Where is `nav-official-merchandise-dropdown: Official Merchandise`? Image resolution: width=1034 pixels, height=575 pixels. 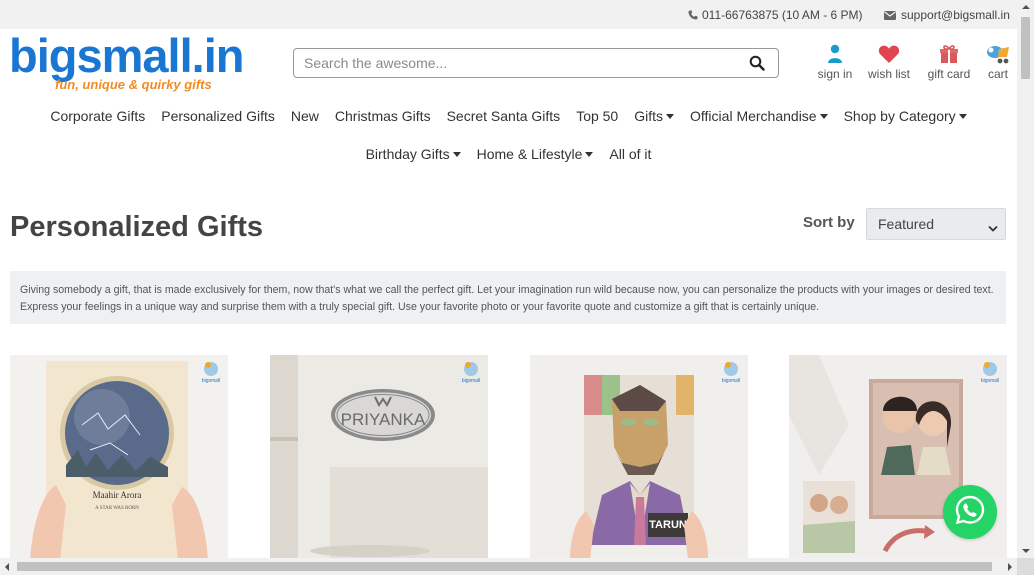 nav-official-merchandise-dropdown: Official Merchandise is located at coordinates (759, 116).